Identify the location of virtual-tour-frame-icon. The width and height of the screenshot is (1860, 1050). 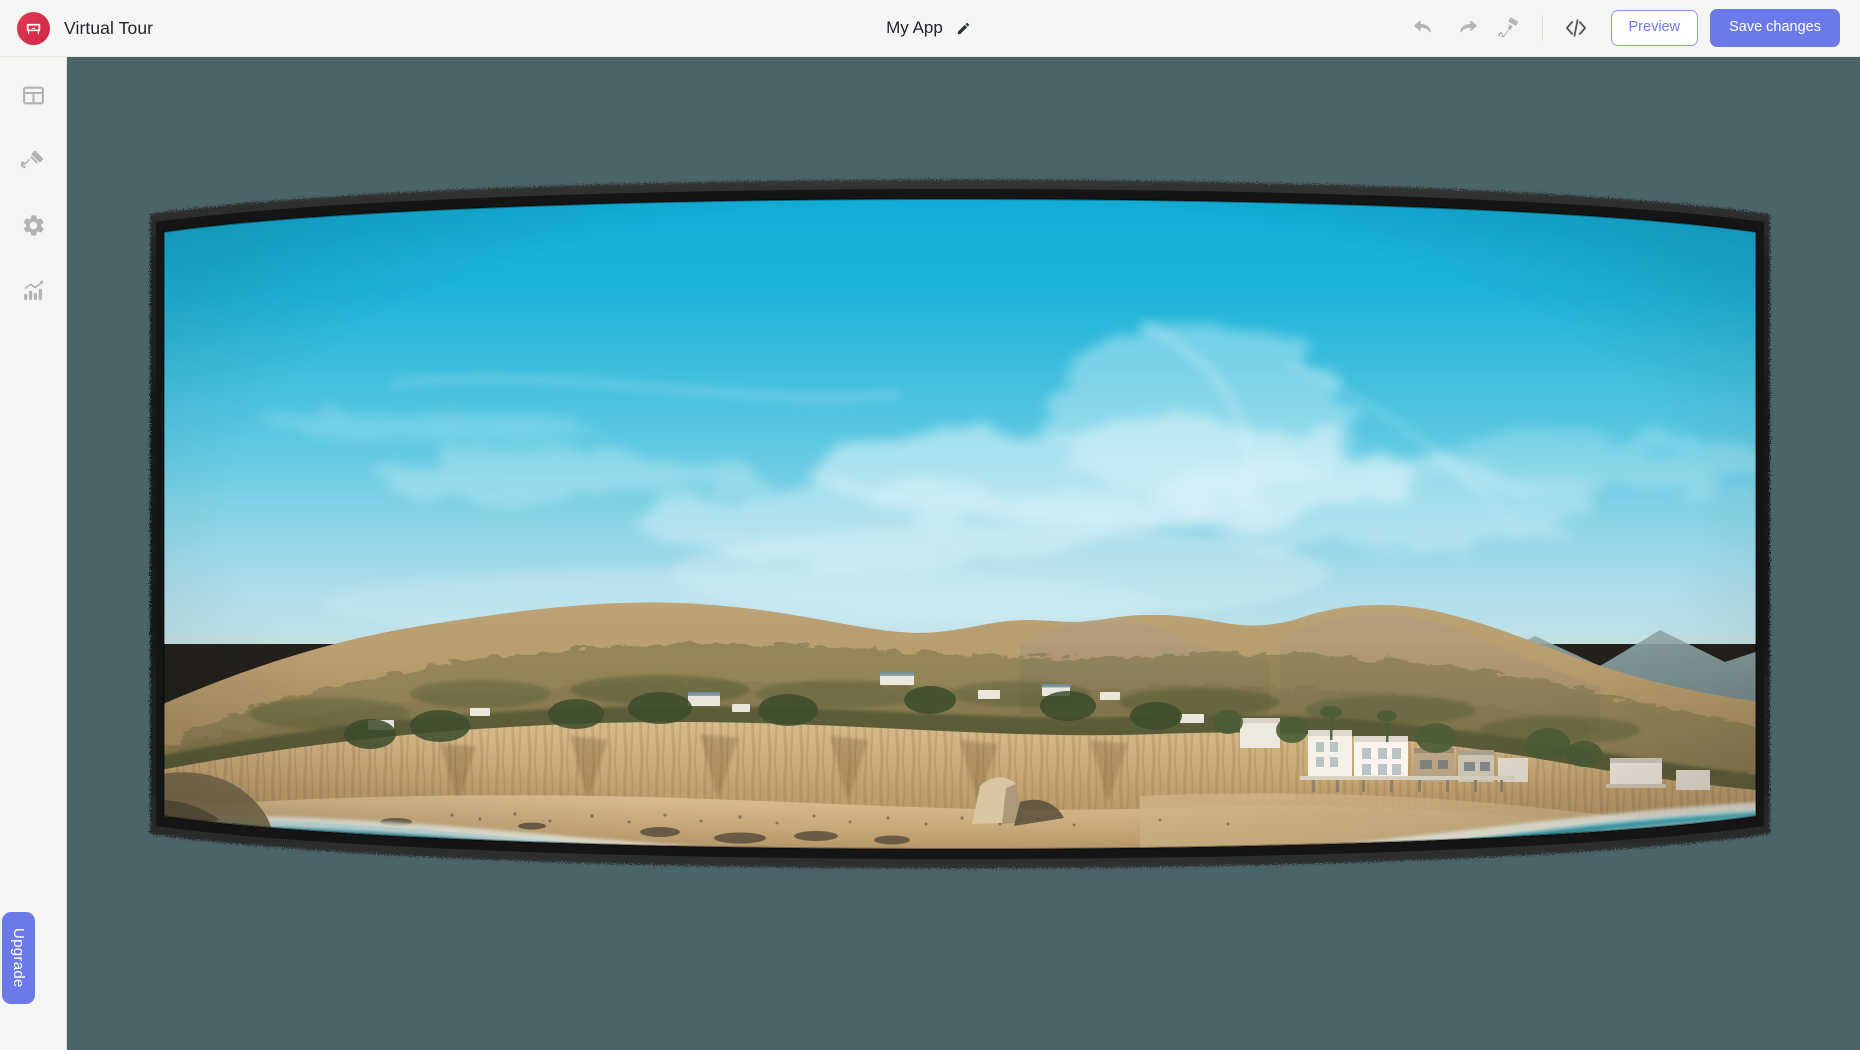
(33, 28).